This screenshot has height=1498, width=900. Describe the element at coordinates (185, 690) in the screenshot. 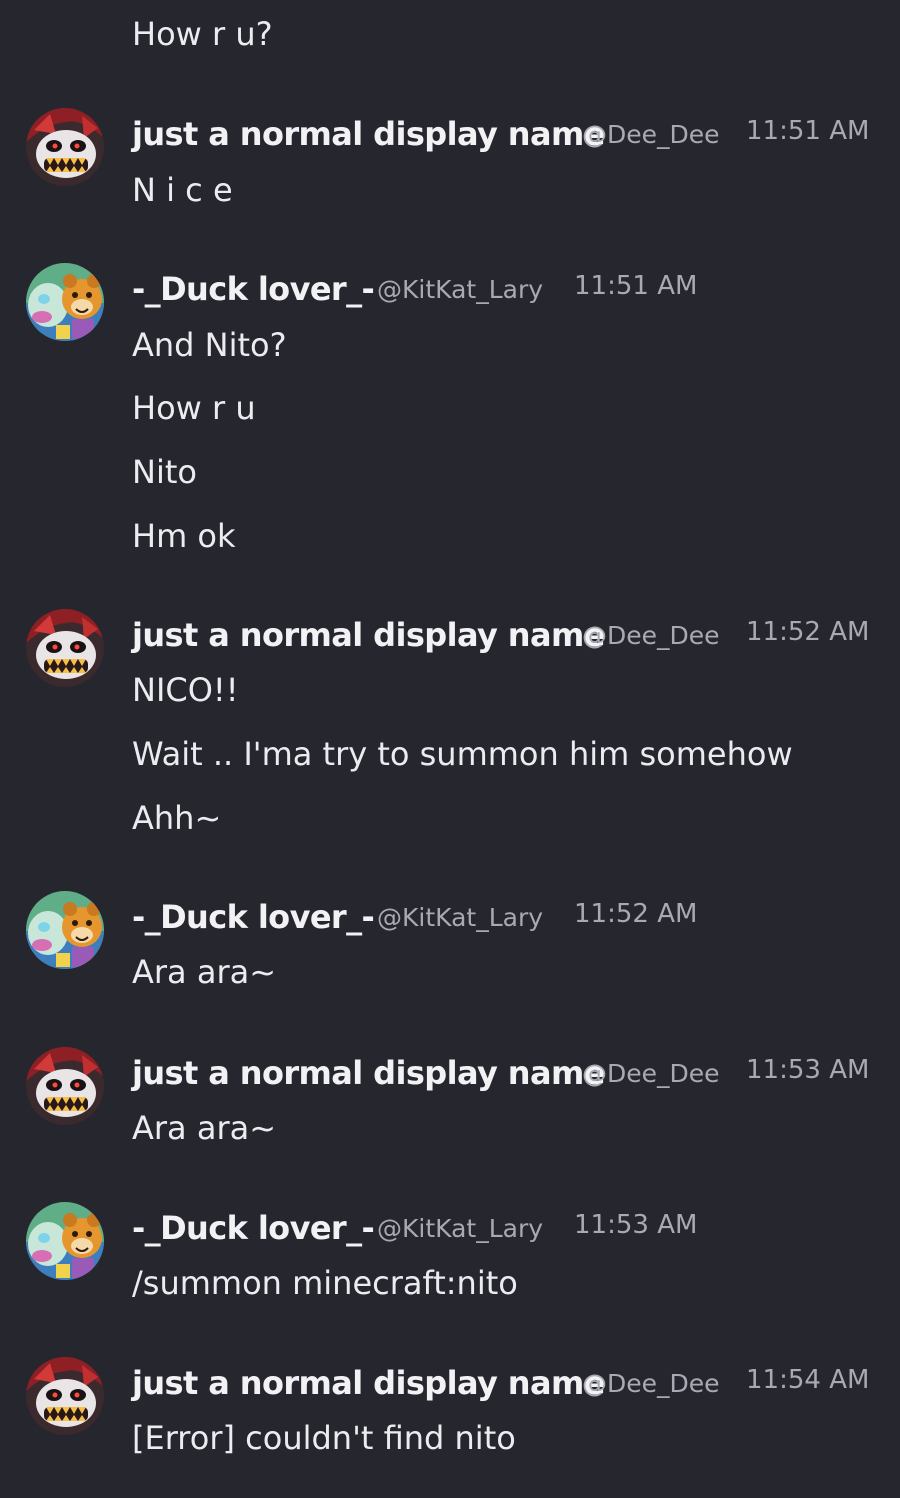

I see `message-text: NICO!!` at that location.